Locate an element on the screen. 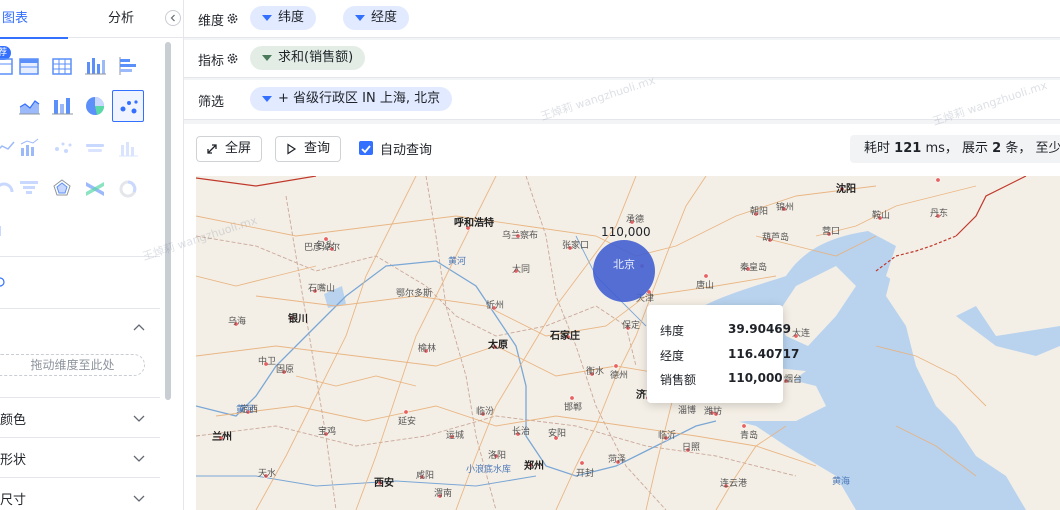  city-label: 固原 is located at coordinates (285, 370).